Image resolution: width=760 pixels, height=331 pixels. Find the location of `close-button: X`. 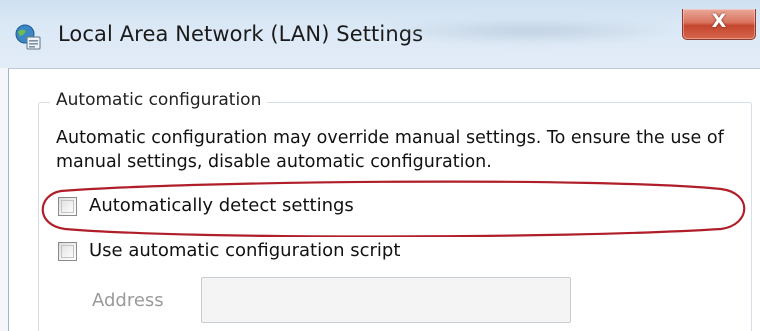

close-button: X is located at coordinates (719, 24).